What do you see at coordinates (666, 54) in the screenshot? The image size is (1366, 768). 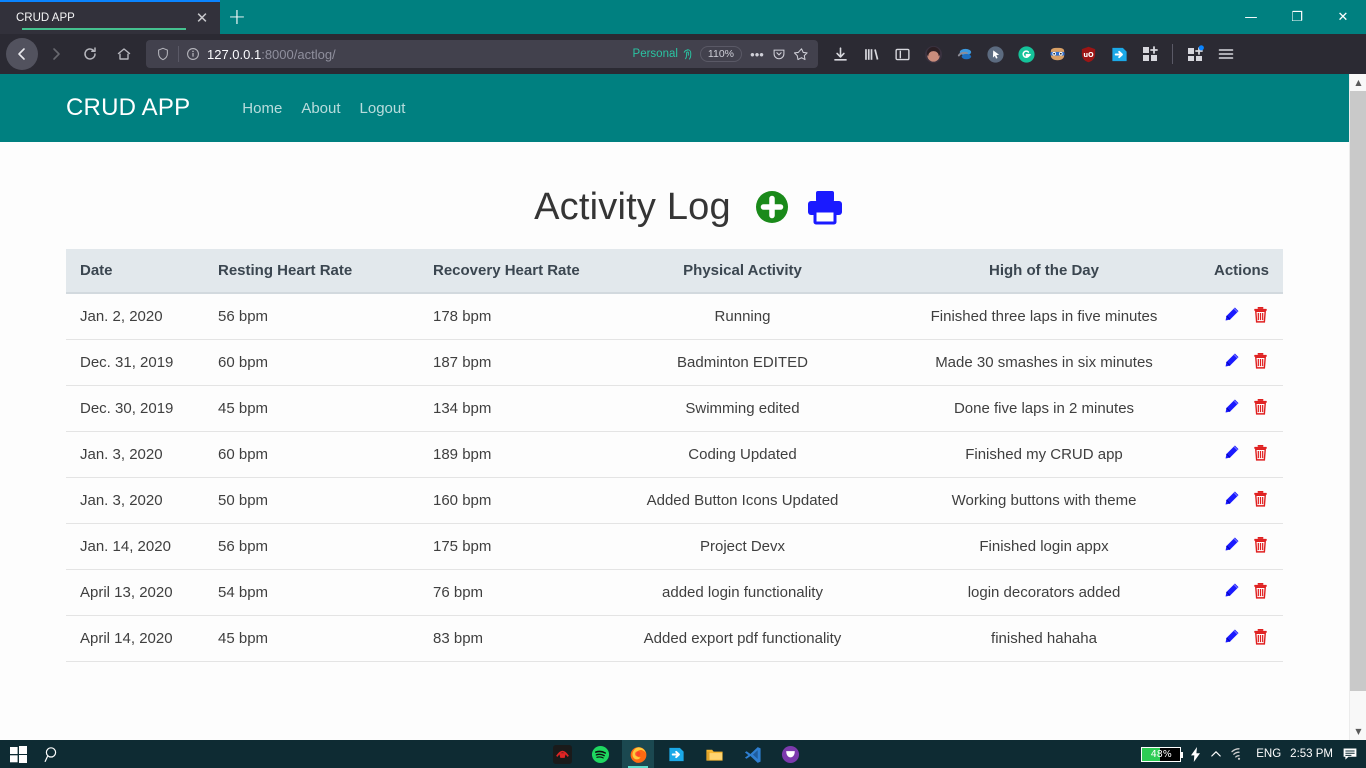 I see `container-badge: Personal` at bounding box center [666, 54].